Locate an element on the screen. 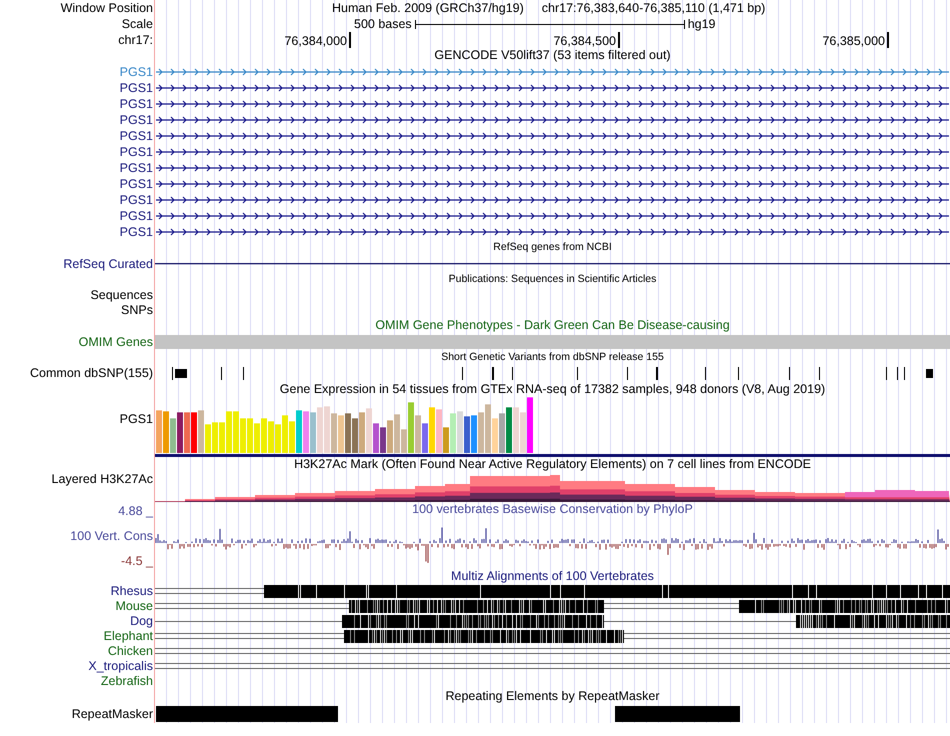 This screenshot has width=950, height=736. track-label: PGS1 is located at coordinates (136, 419).